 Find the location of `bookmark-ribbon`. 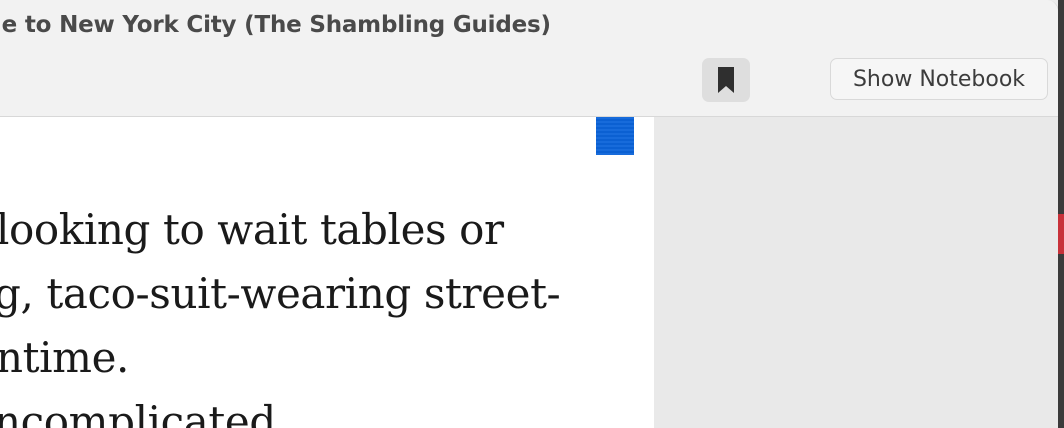

bookmark-ribbon is located at coordinates (615, 136).